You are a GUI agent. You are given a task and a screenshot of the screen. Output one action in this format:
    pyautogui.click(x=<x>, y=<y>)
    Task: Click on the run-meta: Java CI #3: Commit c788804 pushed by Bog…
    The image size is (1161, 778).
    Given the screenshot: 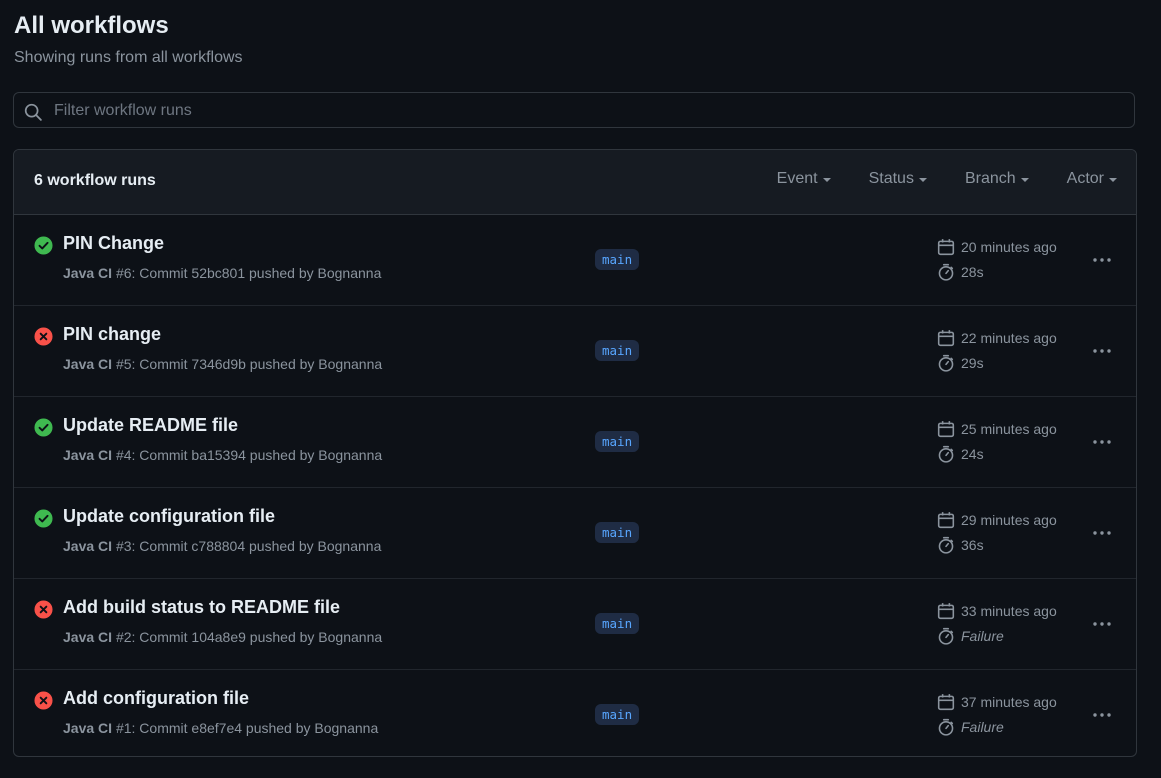 What is the action you would take?
    pyautogui.click(x=222, y=546)
    